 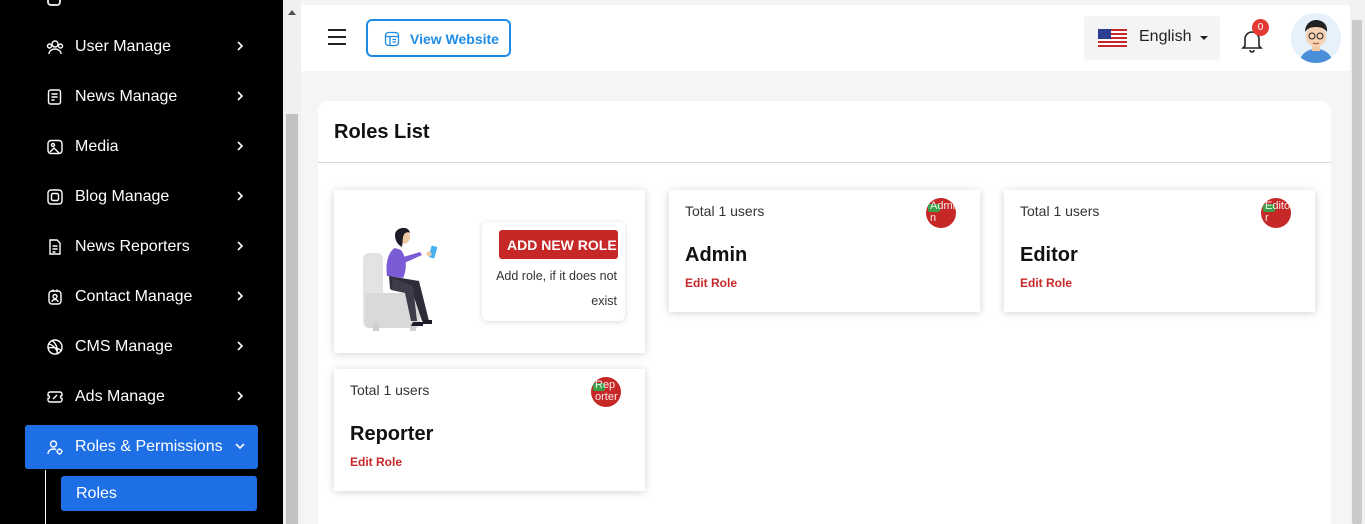 I want to click on sidebar-item-user-manage: User Manage, so click(x=141, y=47).